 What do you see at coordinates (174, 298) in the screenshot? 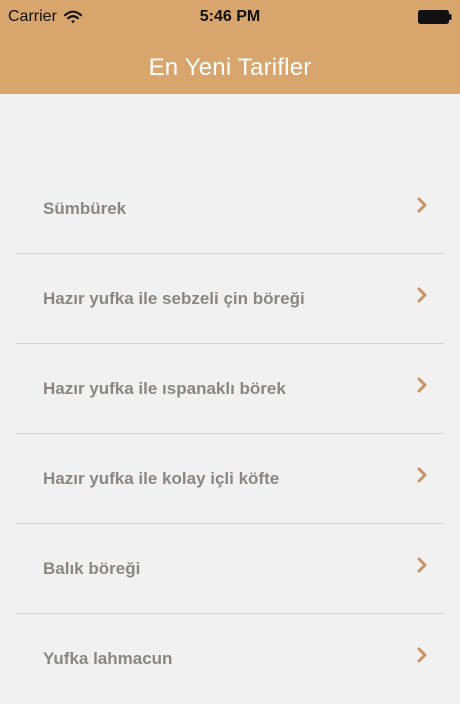
I see `recipe-title: Hazır yufka ile sebzeli çin böreği` at bounding box center [174, 298].